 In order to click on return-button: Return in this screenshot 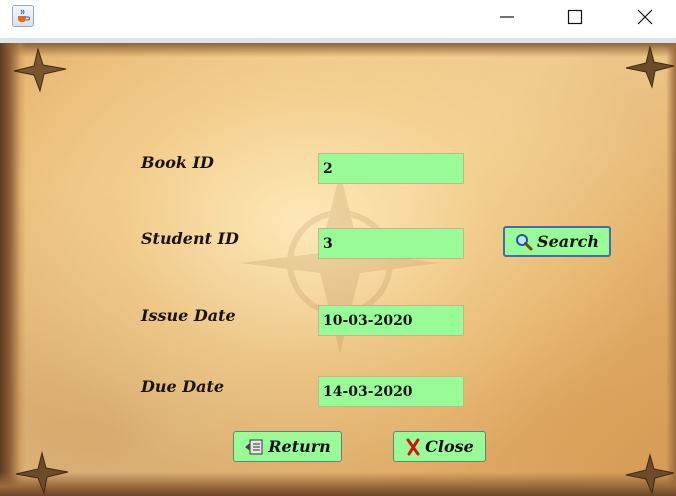, I will do `click(287, 446)`.